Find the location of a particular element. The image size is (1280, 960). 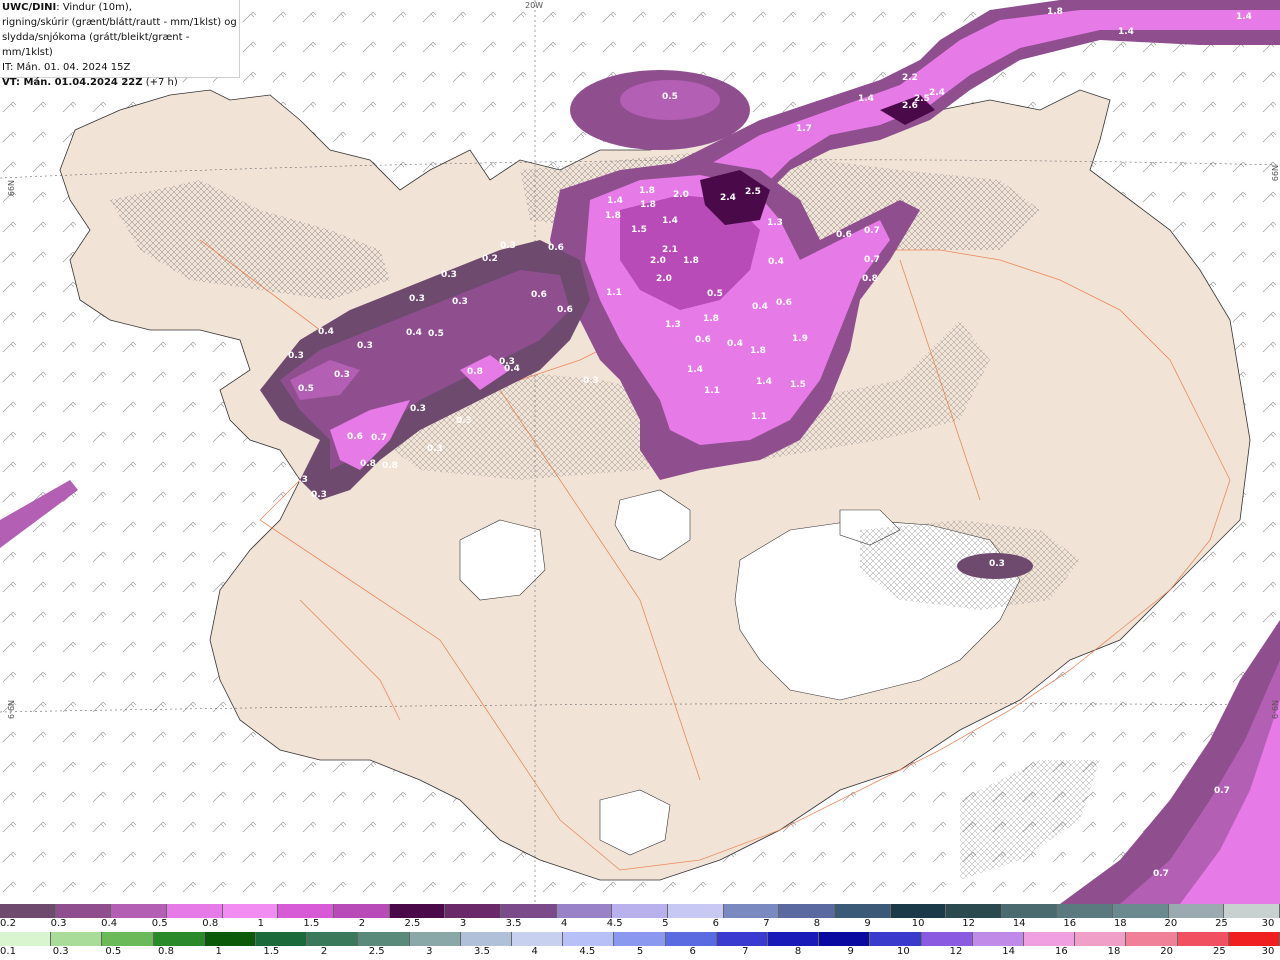

snow-legend-tick-label: 1 is located at coordinates (260, 923).